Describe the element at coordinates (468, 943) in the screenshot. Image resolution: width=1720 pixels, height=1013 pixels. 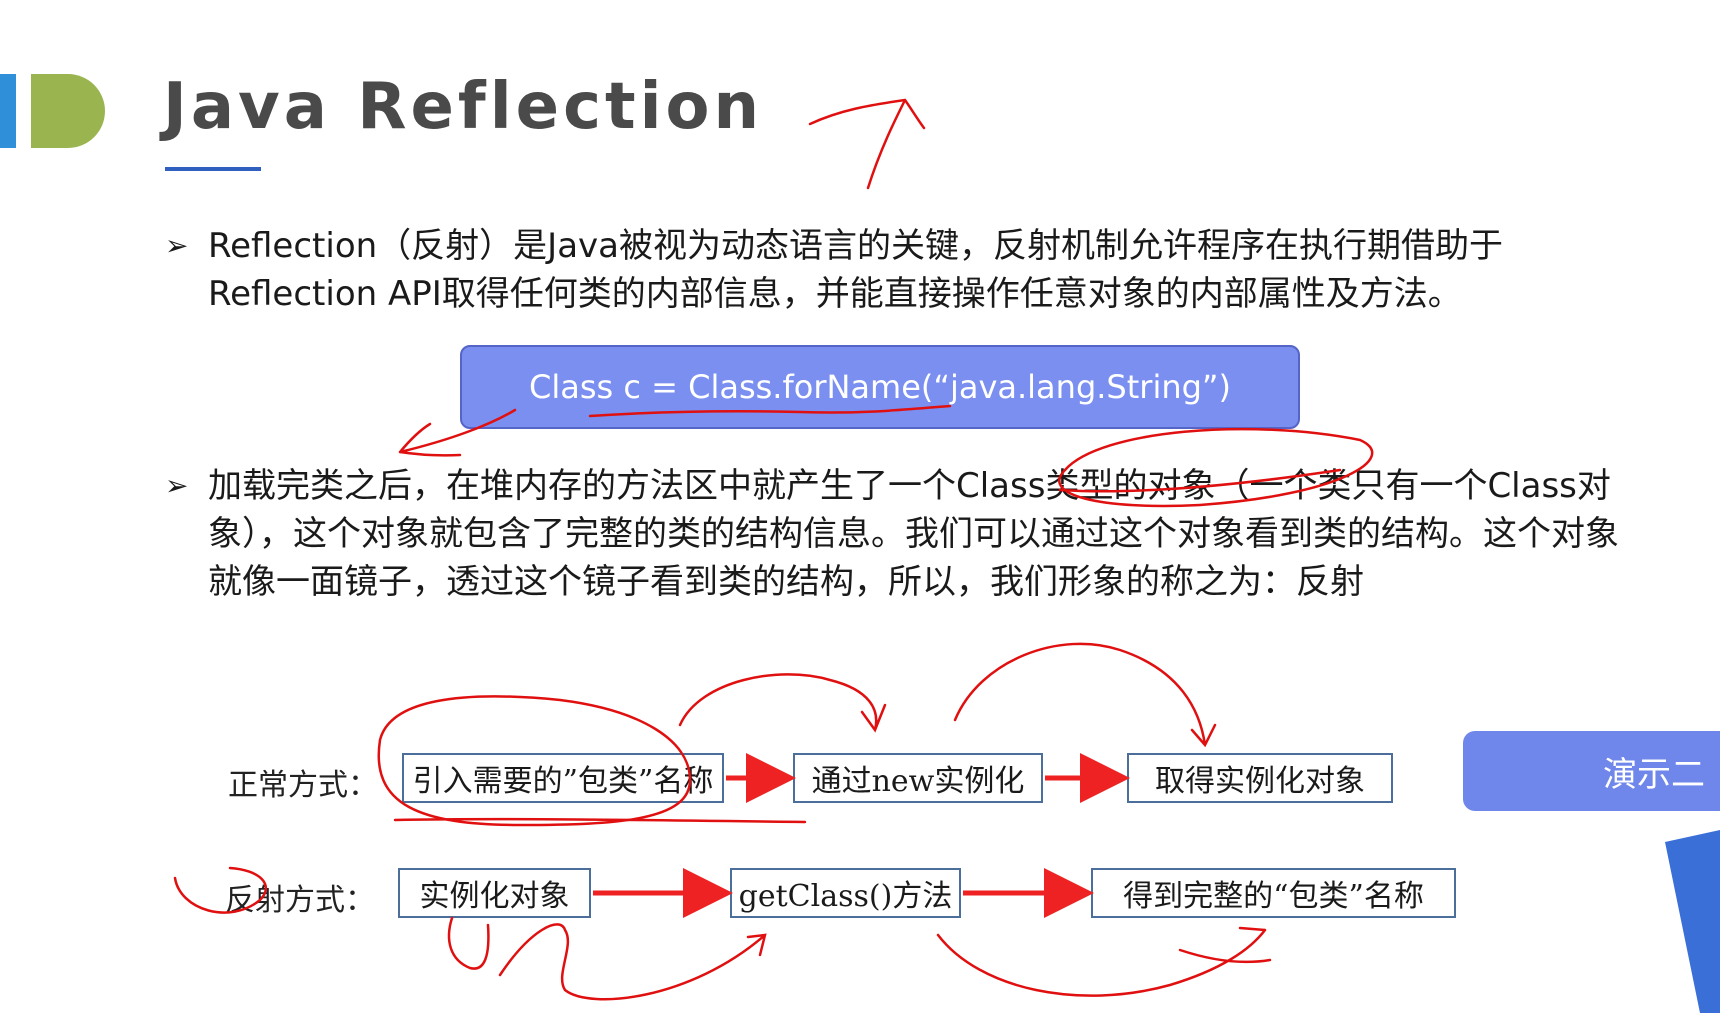
I see `annotation-under-object` at that location.